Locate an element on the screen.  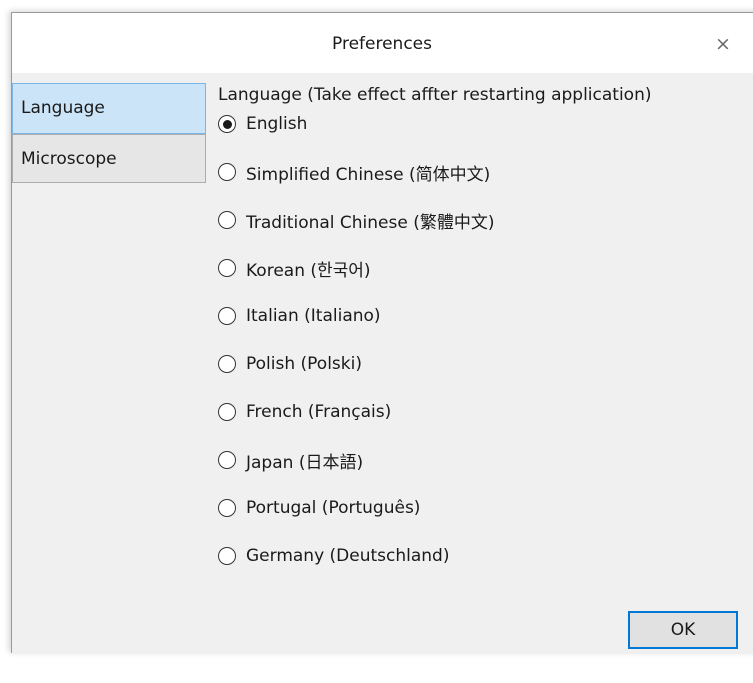
language-option-portugal: Portugal (Português) is located at coordinates (319, 508).